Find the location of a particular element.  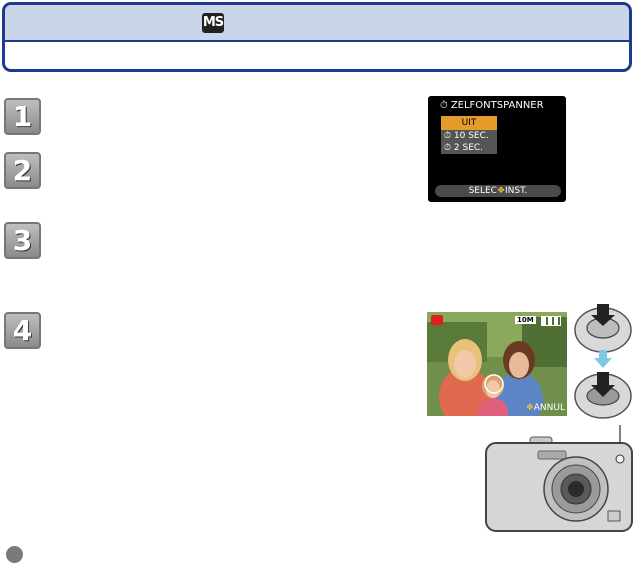

camera-mode-icon is located at coordinates (437, 320).